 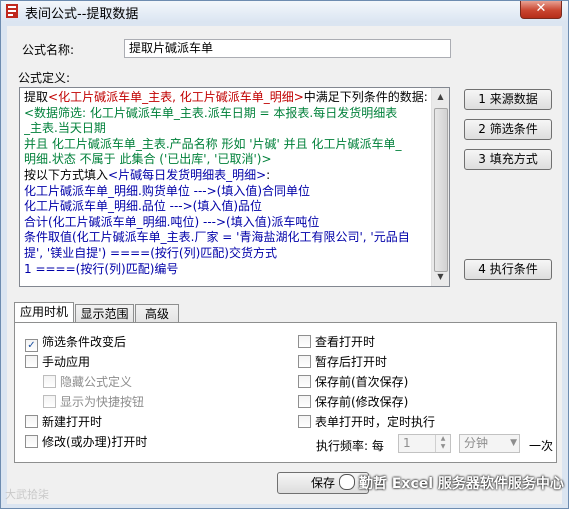 I want to click on option-hide-formula: 隐藏公式定义, so click(x=87, y=383).